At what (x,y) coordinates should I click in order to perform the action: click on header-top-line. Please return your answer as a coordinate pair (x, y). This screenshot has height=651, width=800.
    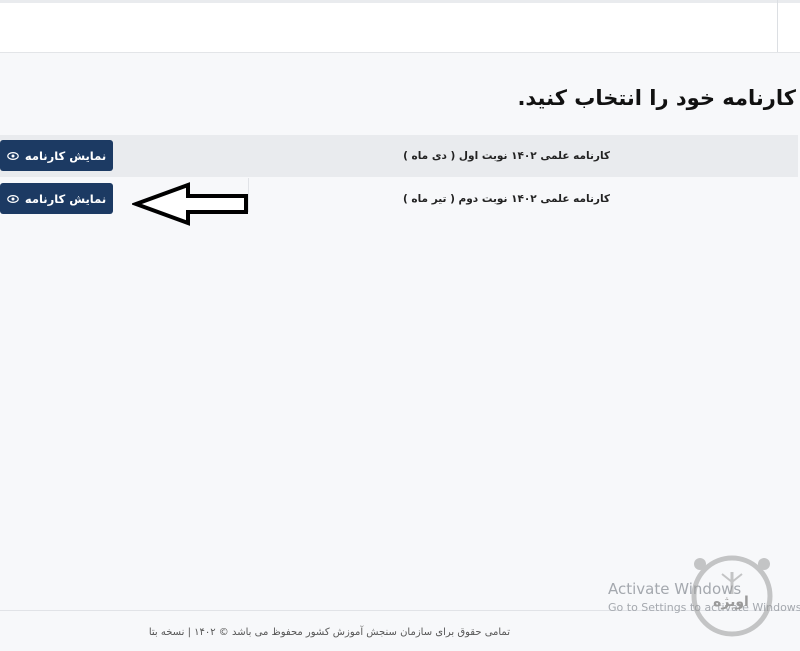
    Looking at the image, I should click on (400, 1).